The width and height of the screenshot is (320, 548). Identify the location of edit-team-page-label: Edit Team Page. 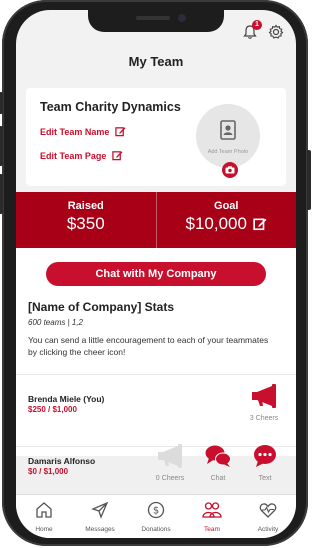
(73, 155).